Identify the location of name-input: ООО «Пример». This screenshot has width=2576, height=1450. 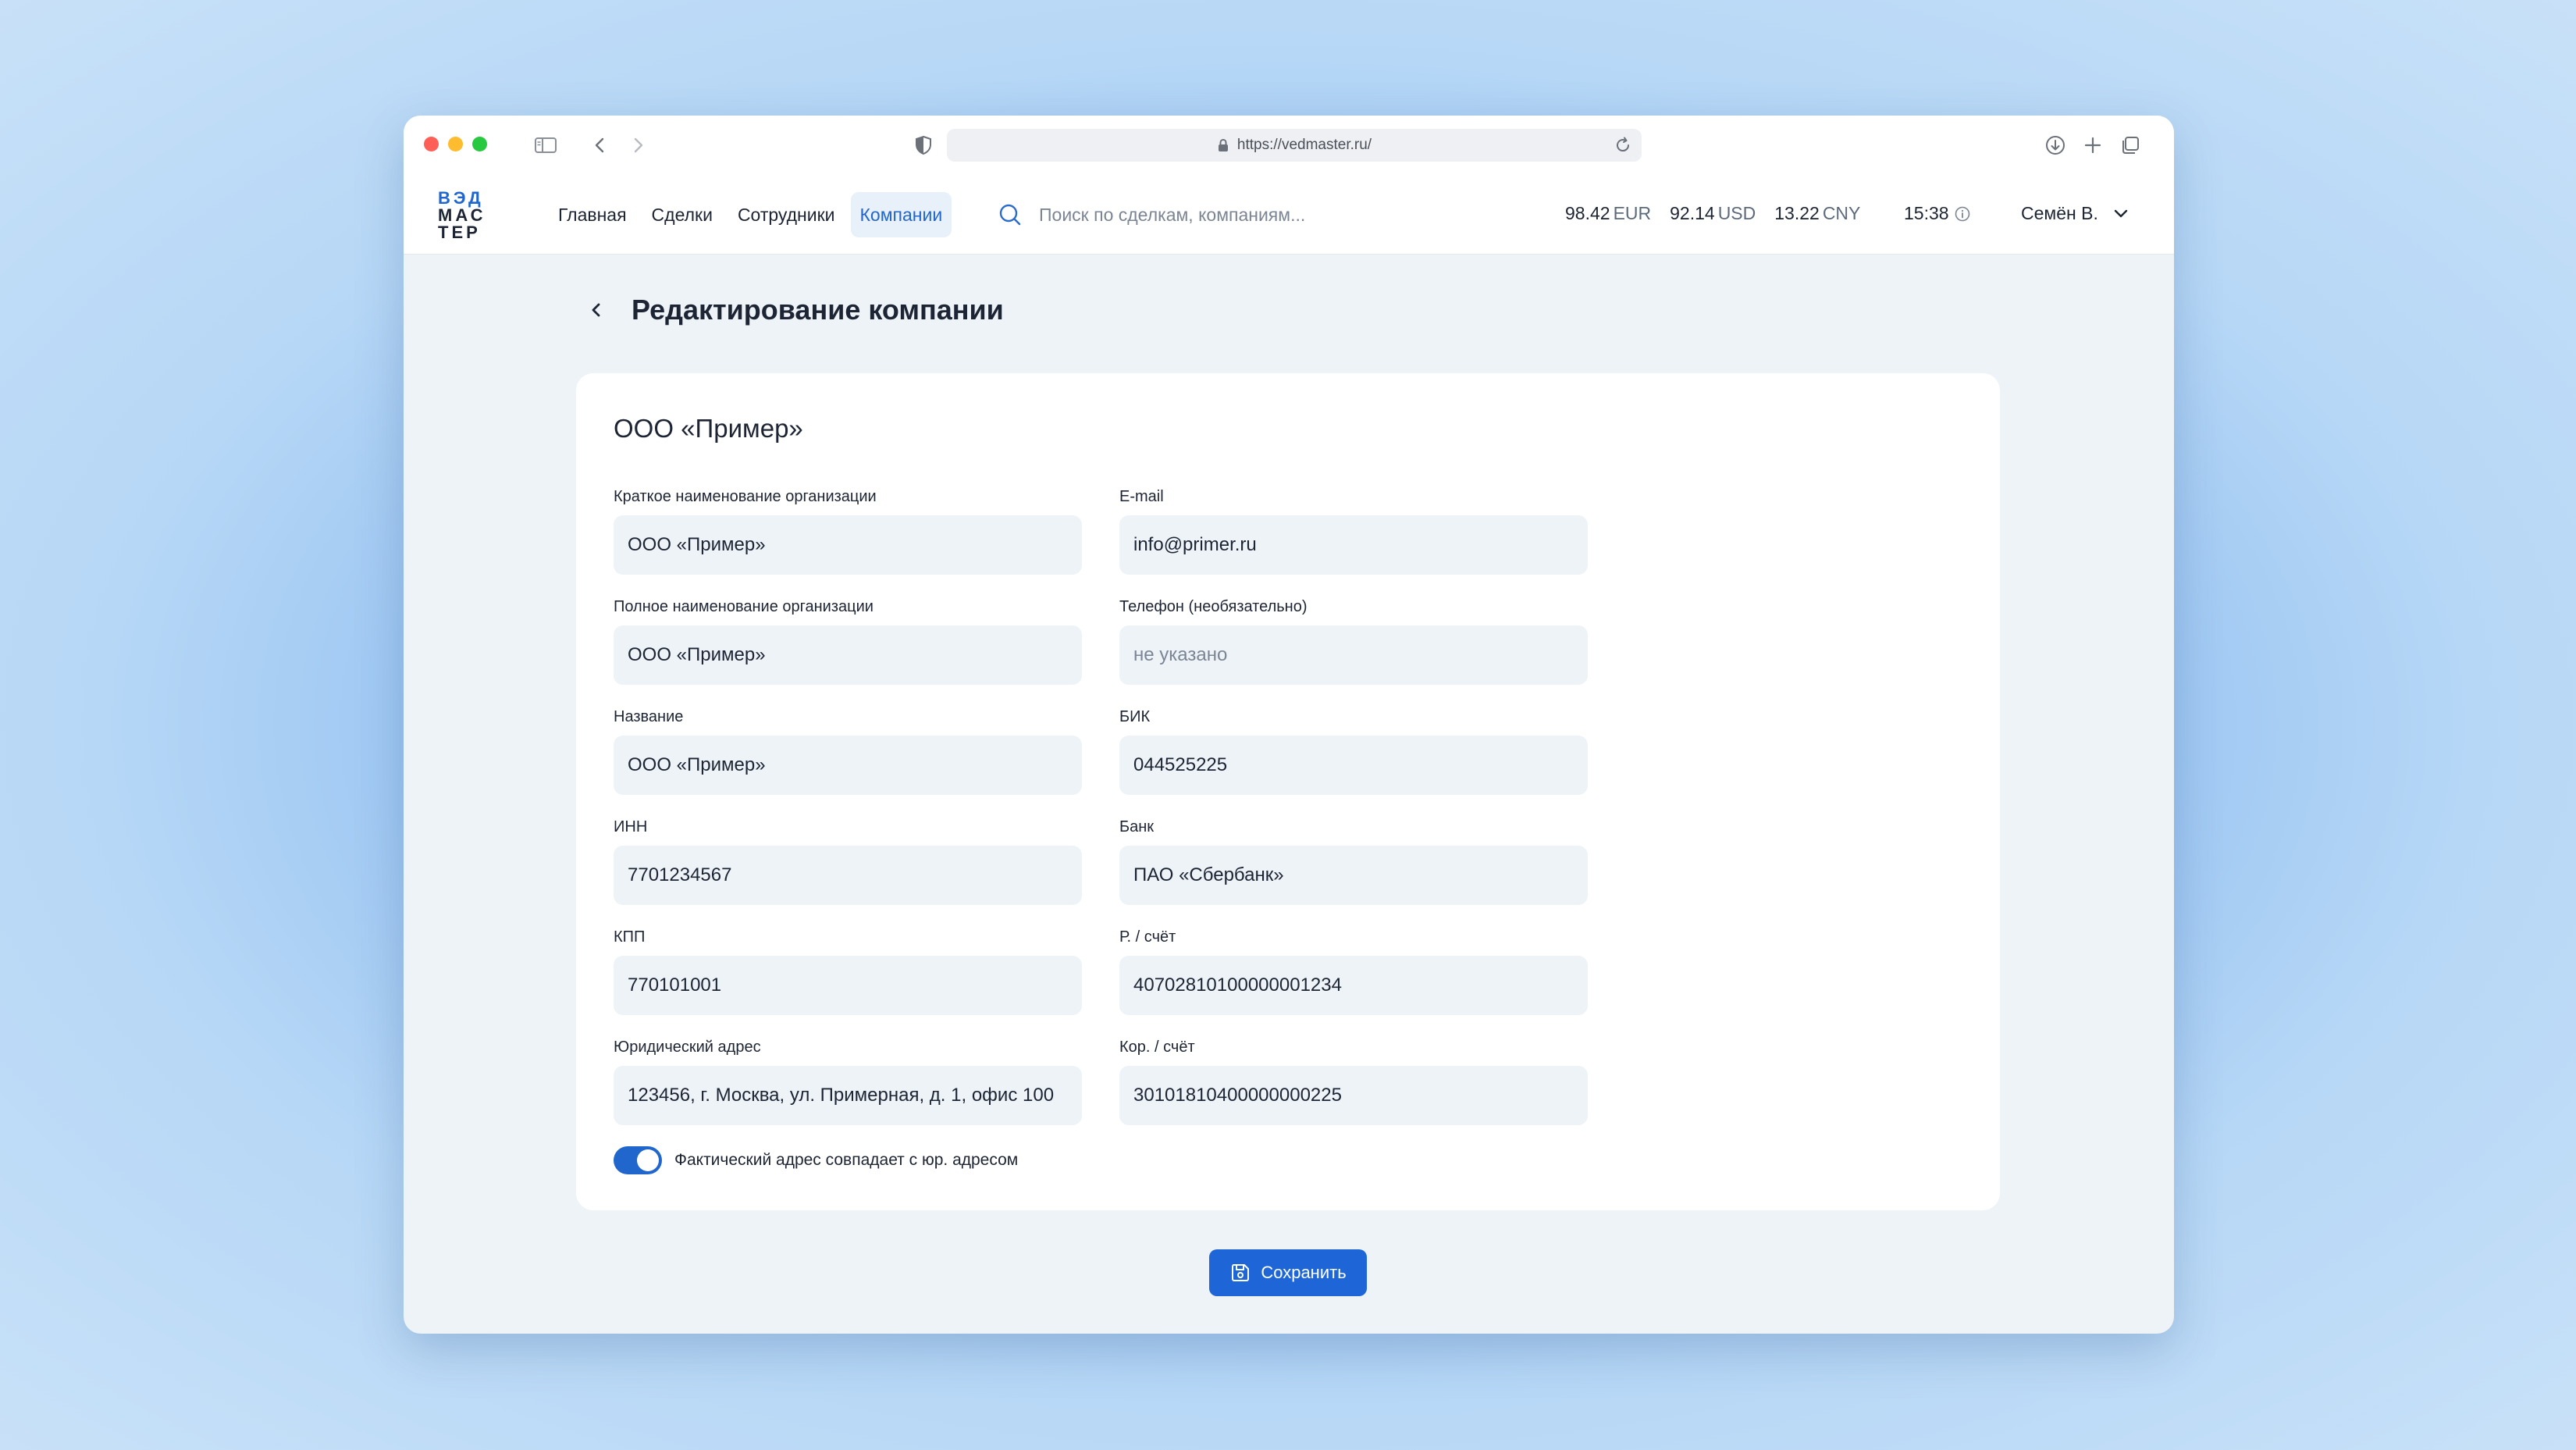
(848, 765).